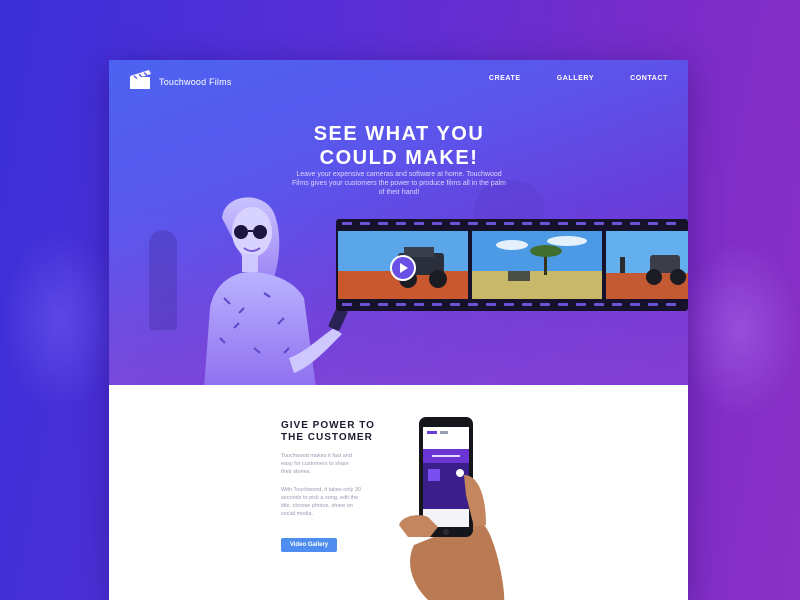 The image size is (800, 600). What do you see at coordinates (60, 320) in the screenshot?
I see `background-glow-left` at bounding box center [60, 320].